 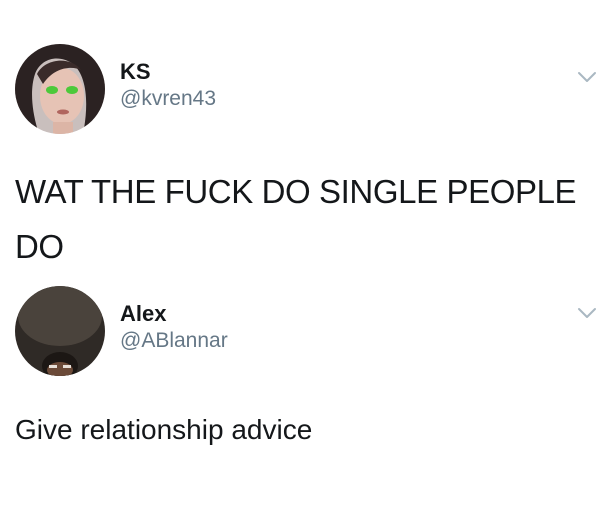 What do you see at coordinates (174, 341) in the screenshot?
I see `user-handle: @ABlannar` at bounding box center [174, 341].